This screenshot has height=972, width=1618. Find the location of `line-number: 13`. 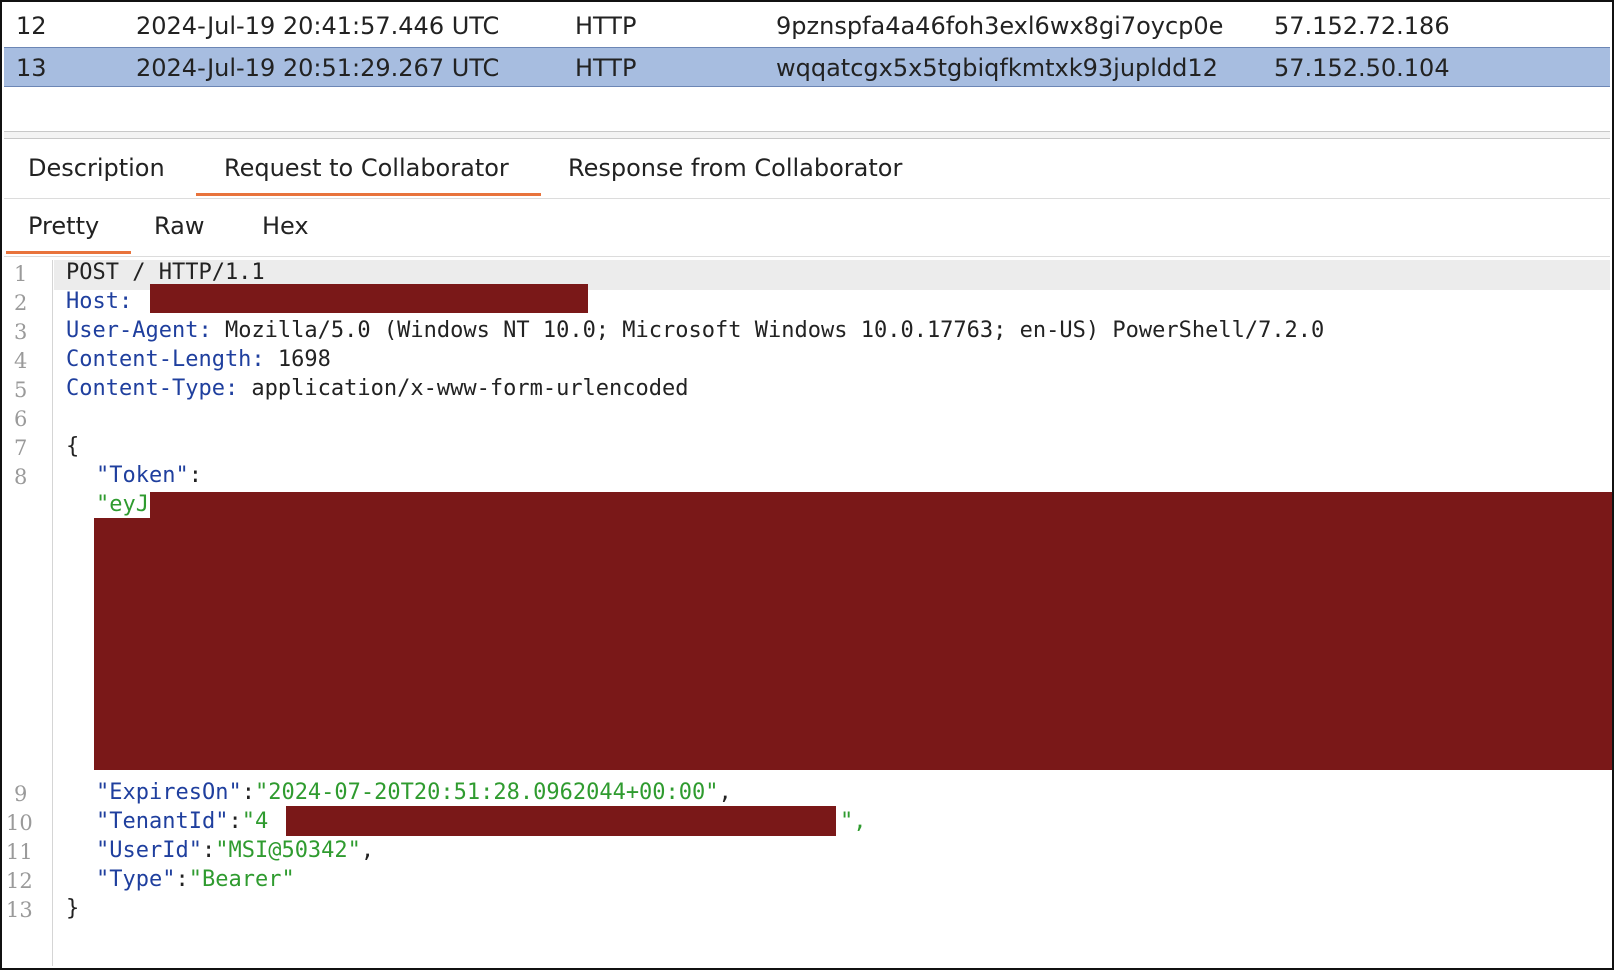

line-number: 13 is located at coordinates (19, 910).